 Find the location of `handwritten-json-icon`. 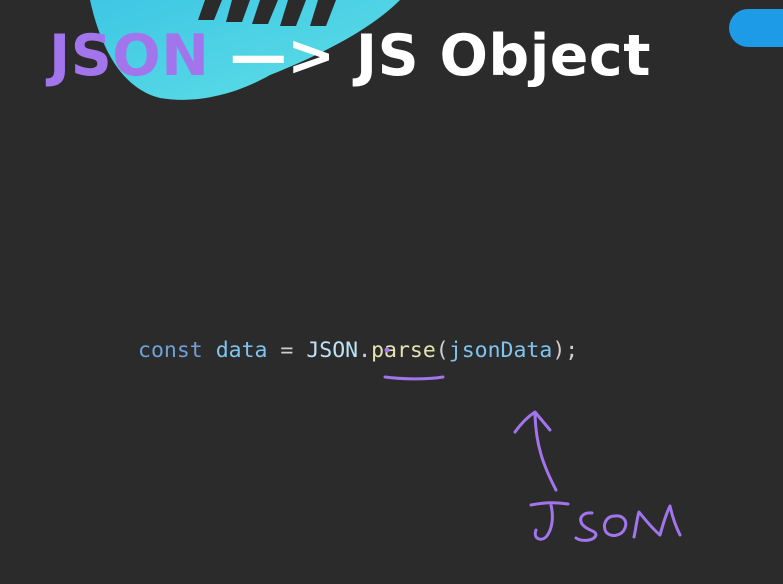

handwritten-json-icon is located at coordinates (605, 521).